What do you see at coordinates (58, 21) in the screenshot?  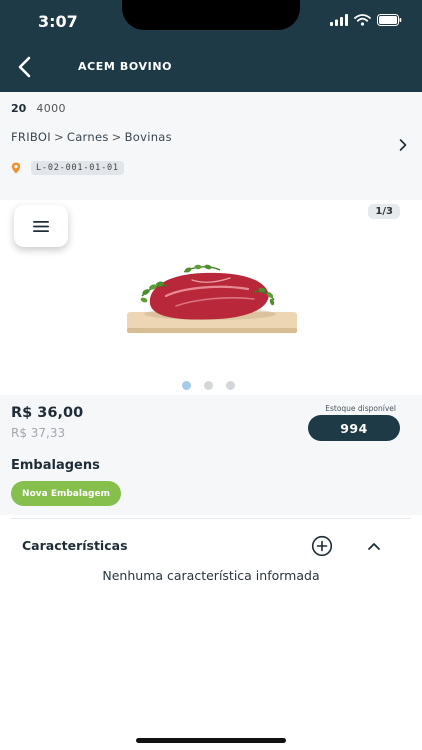 I see `status-time: 3:07` at bounding box center [58, 21].